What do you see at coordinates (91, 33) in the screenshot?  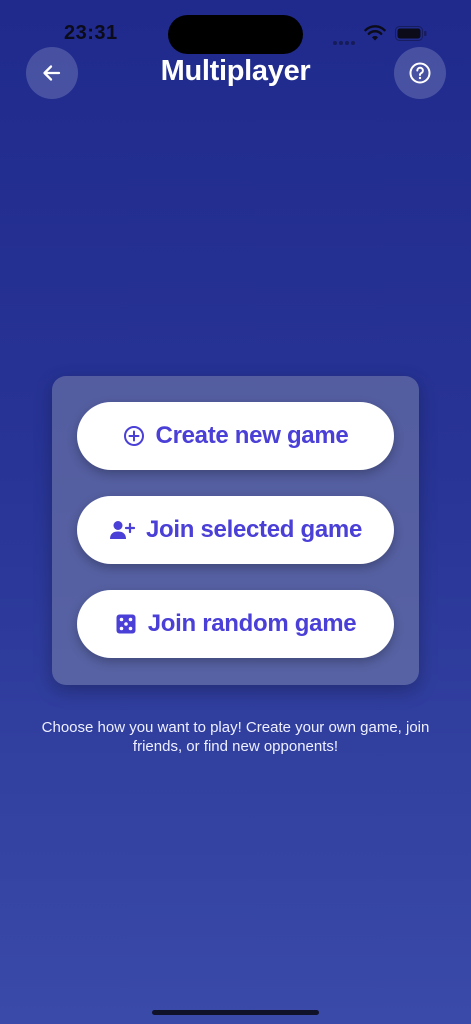 I see `status-time: 23:31` at bounding box center [91, 33].